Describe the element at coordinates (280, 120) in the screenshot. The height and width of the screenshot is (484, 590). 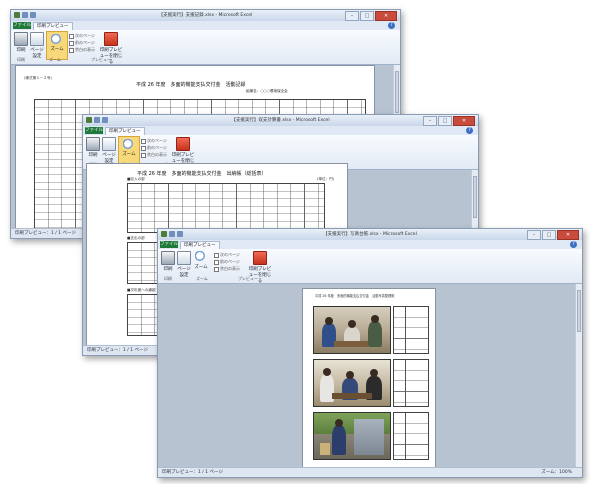
I see `window-title: 【支援実行】収支計算書.xlsx - Microsoft Excel` at that location.